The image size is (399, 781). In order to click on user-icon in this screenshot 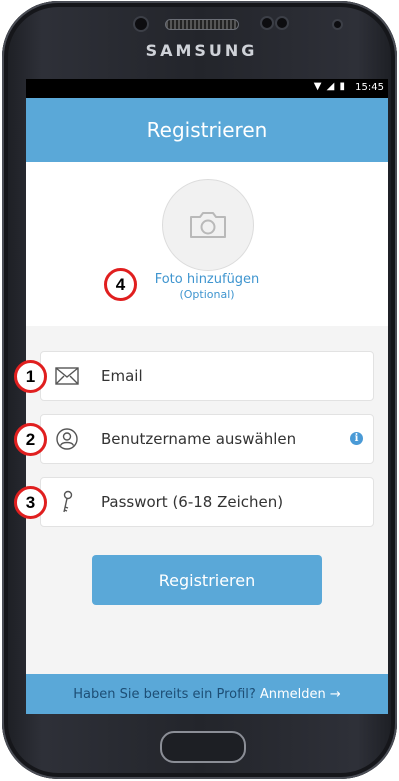, I will do `click(67, 439)`.